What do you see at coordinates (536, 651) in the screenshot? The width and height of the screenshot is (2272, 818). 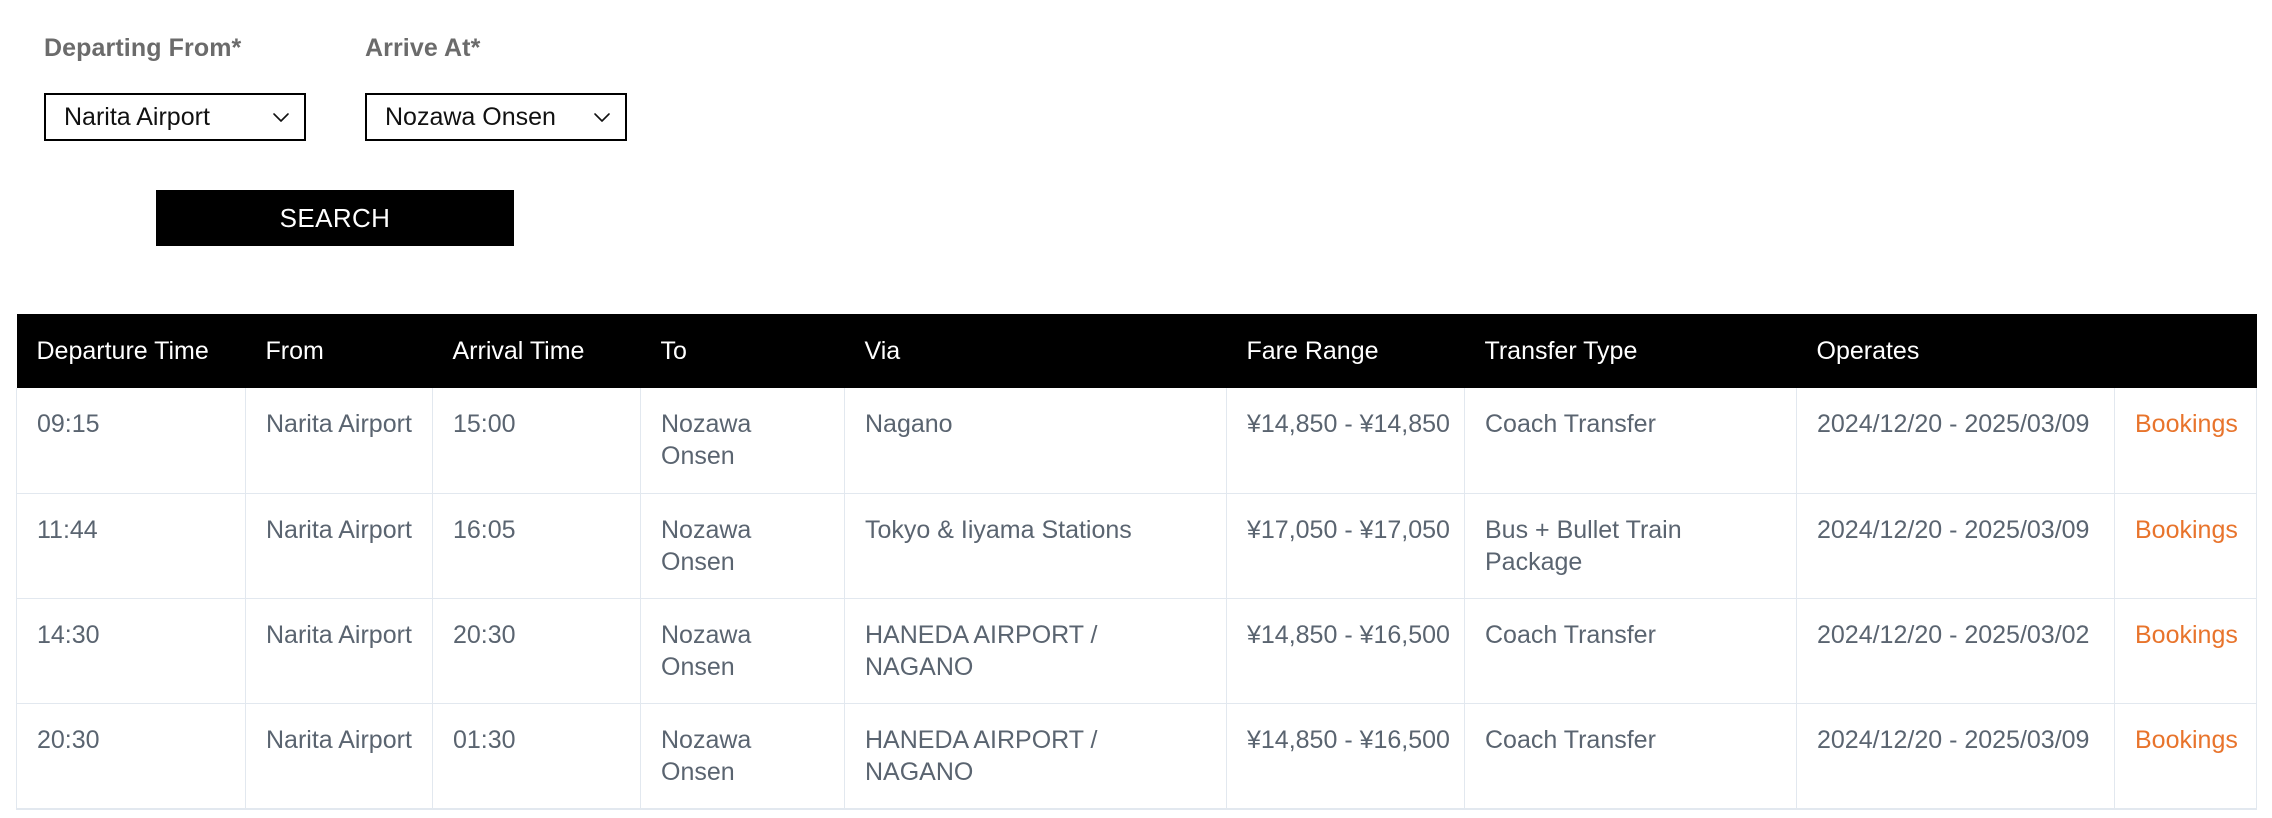 I see `cell-arrival-time: 20:30` at bounding box center [536, 651].